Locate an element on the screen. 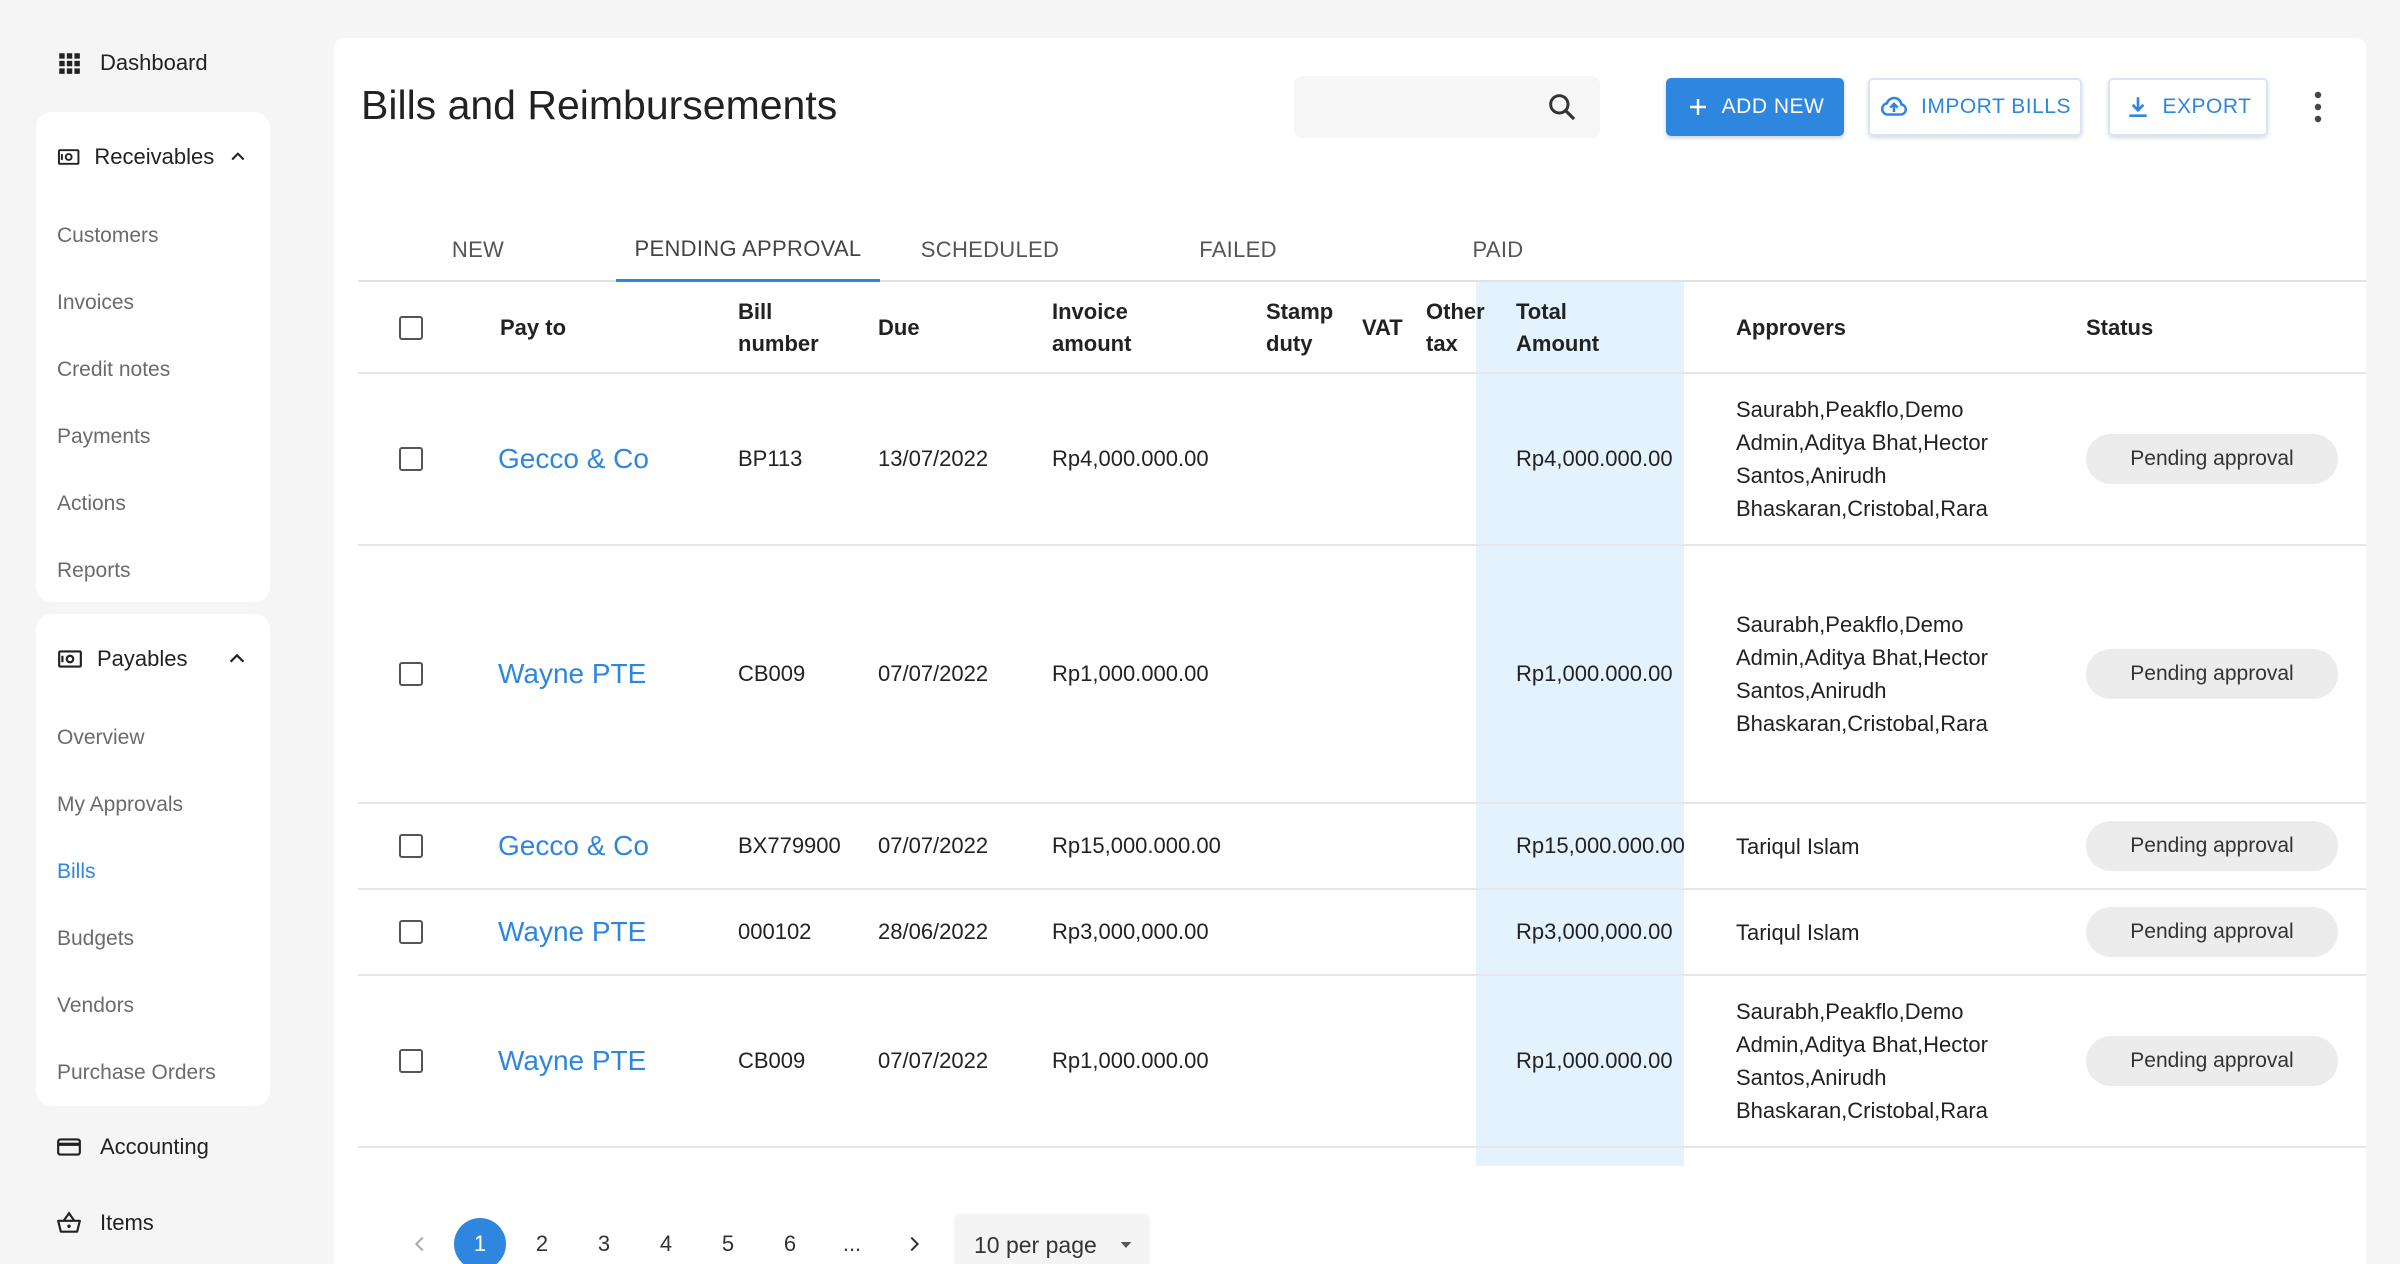  sidebar-item-purchase-orders: Purchase Orders is located at coordinates (153, 1072).